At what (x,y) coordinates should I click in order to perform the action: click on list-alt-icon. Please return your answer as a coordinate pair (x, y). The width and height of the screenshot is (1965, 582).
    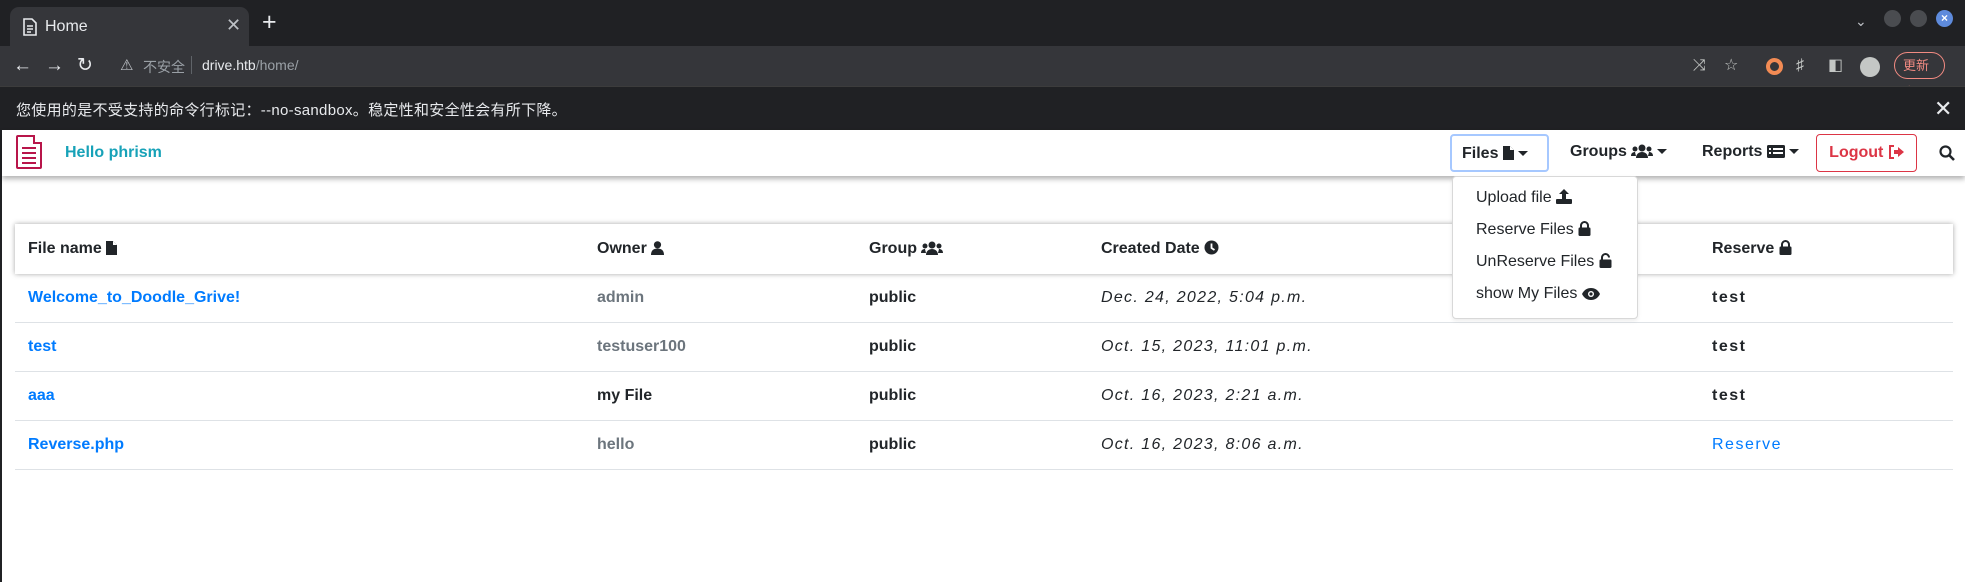
    Looking at the image, I should click on (1775, 151).